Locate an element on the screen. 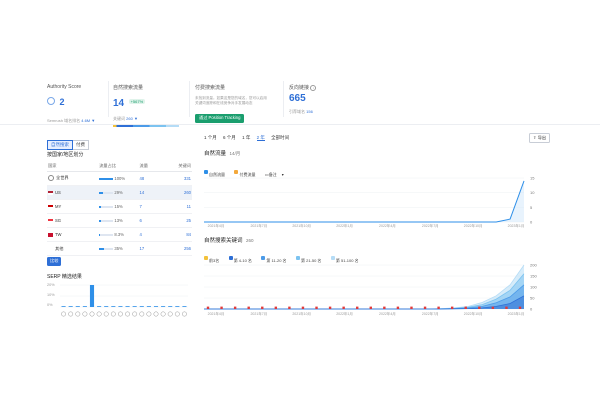 This screenshot has height=400, width=600. table-row: SG 13% 6 25 is located at coordinates (119, 220).